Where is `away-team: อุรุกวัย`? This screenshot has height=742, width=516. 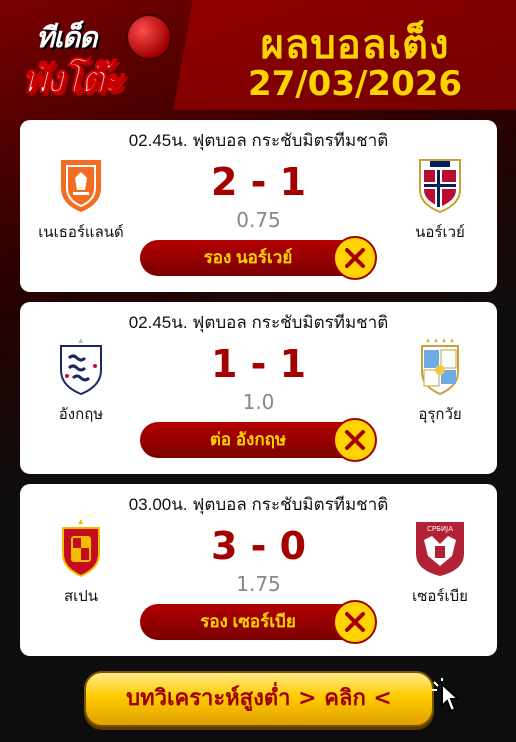 away-team: อุรุกวัย is located at coordinates (440, 381).